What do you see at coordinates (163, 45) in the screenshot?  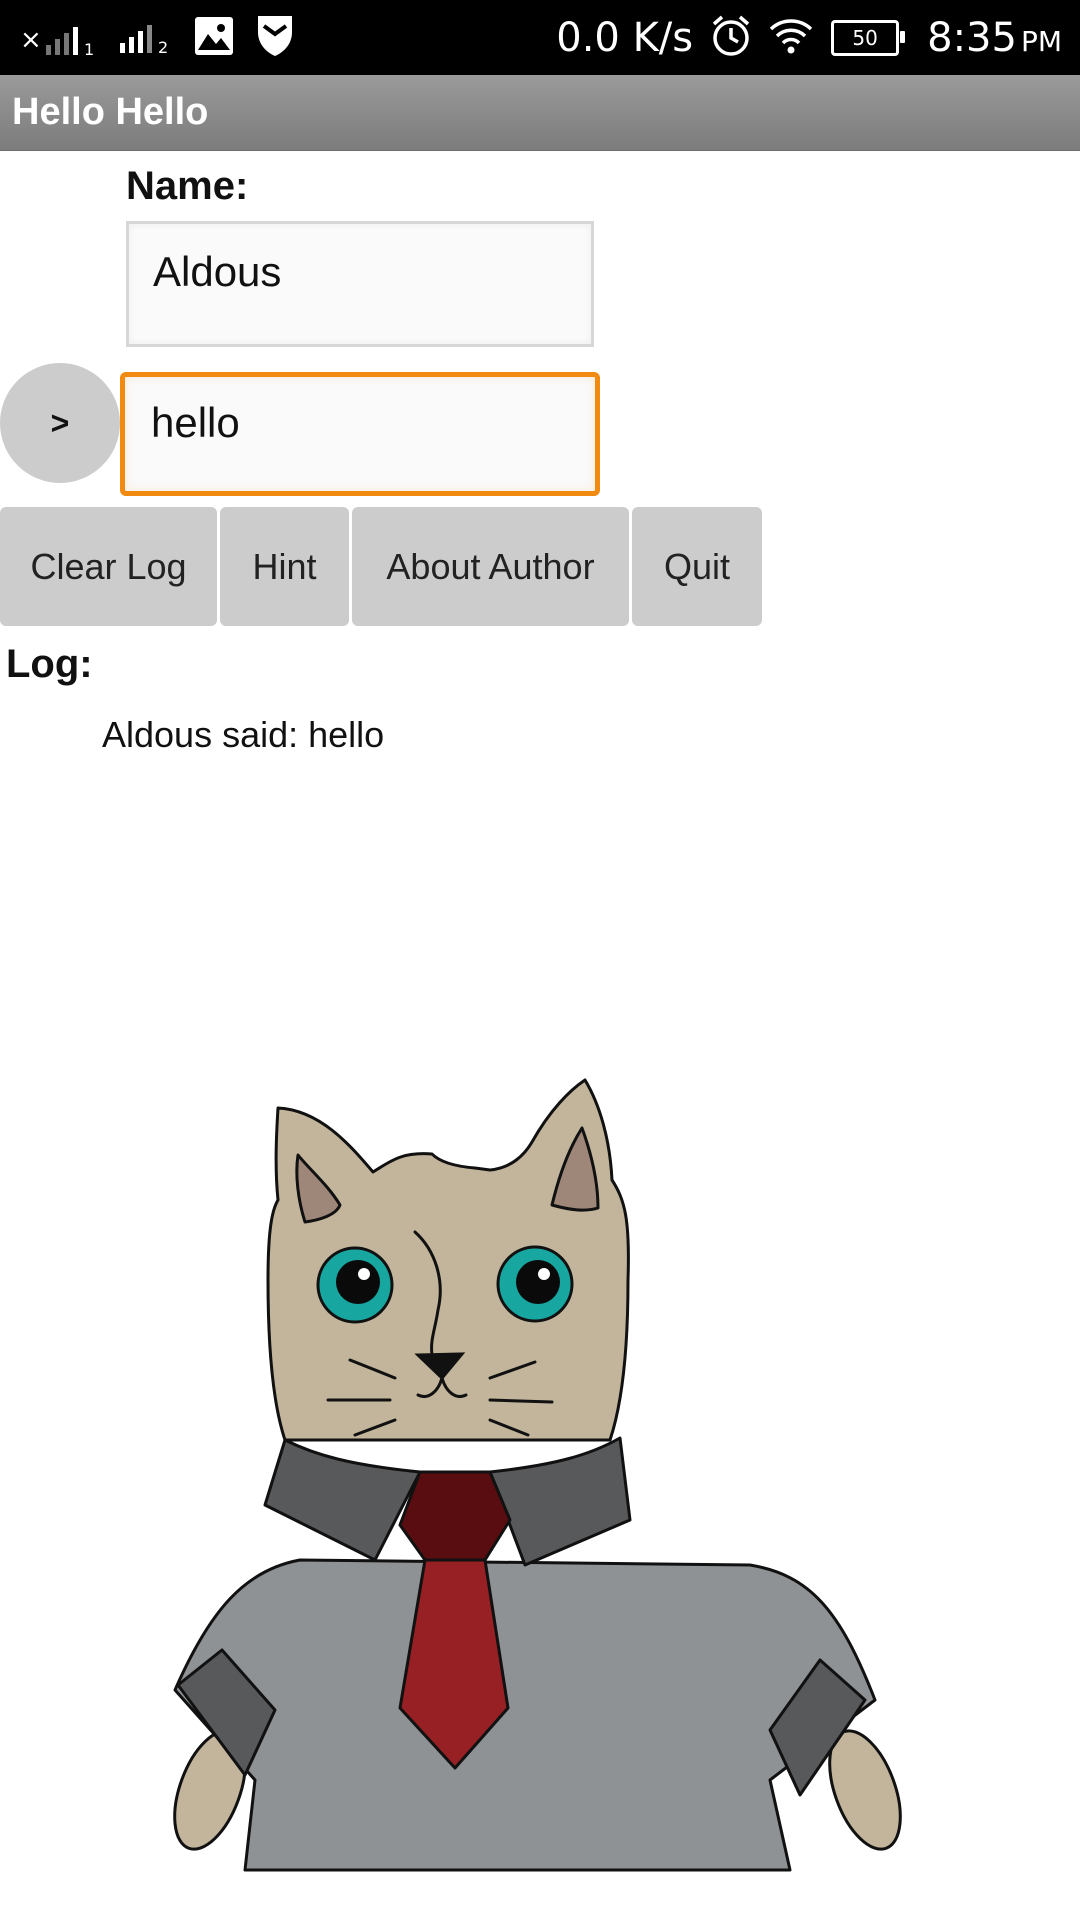 I see `sim2-index: 2` at bounding box center [163, 45].